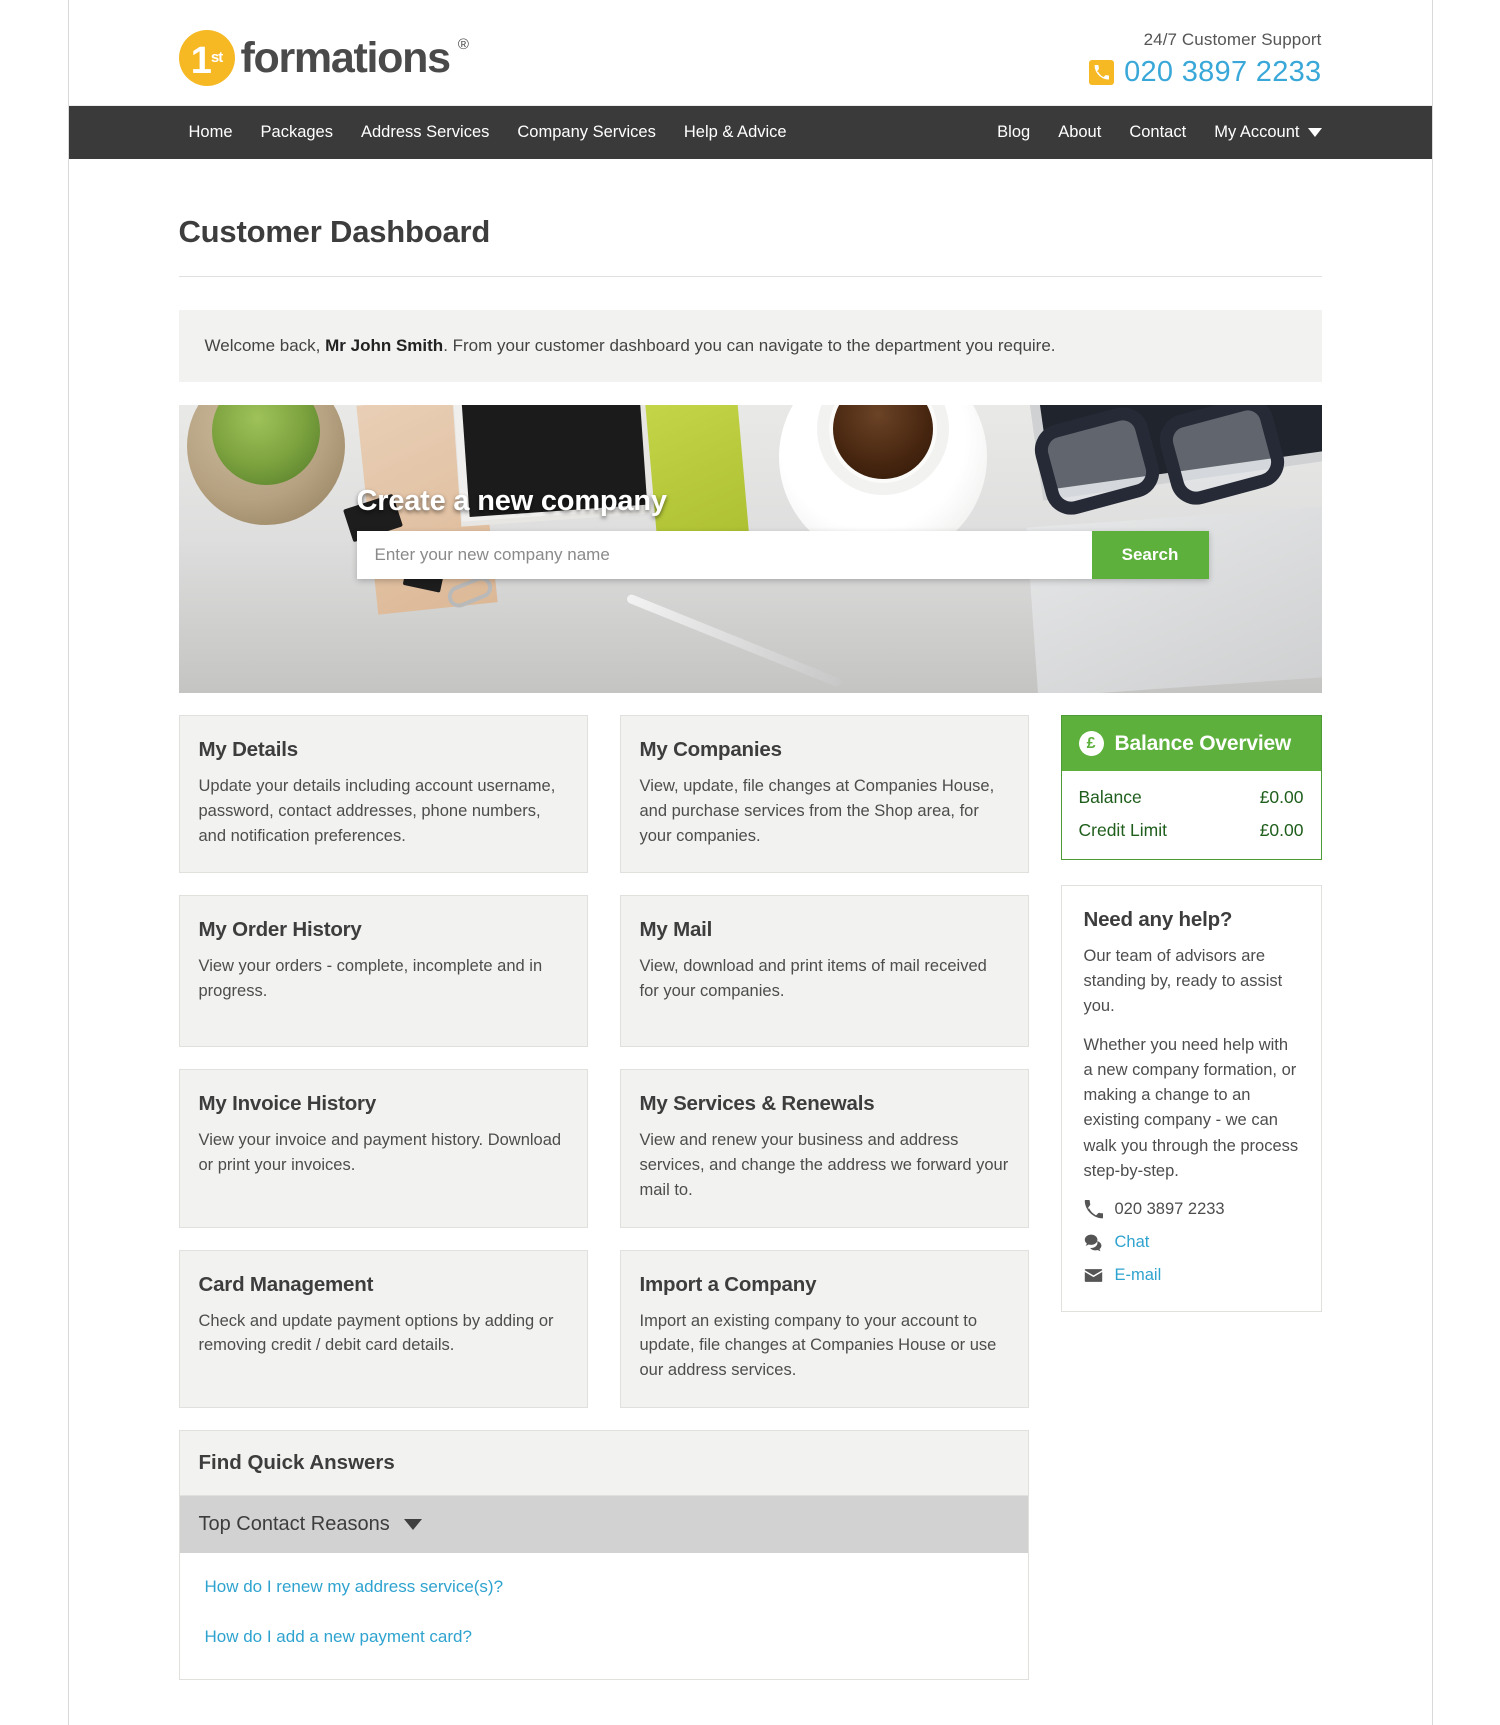  Describe the element at coordinates (1013, 132) in the screenshot. I see `nav-item-blog: Blog` at that location.